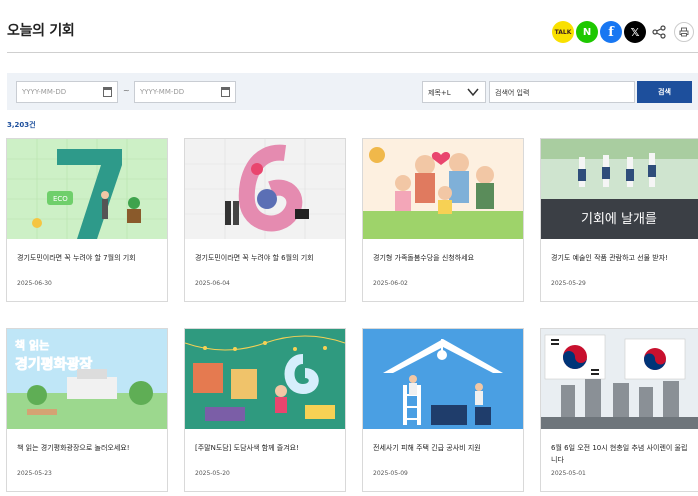  What do you see at coordinates (44, 92) in the screenshot?
I see `start-date-placeholder: YYYY-MM-DD` at bounding box center [44, 92].